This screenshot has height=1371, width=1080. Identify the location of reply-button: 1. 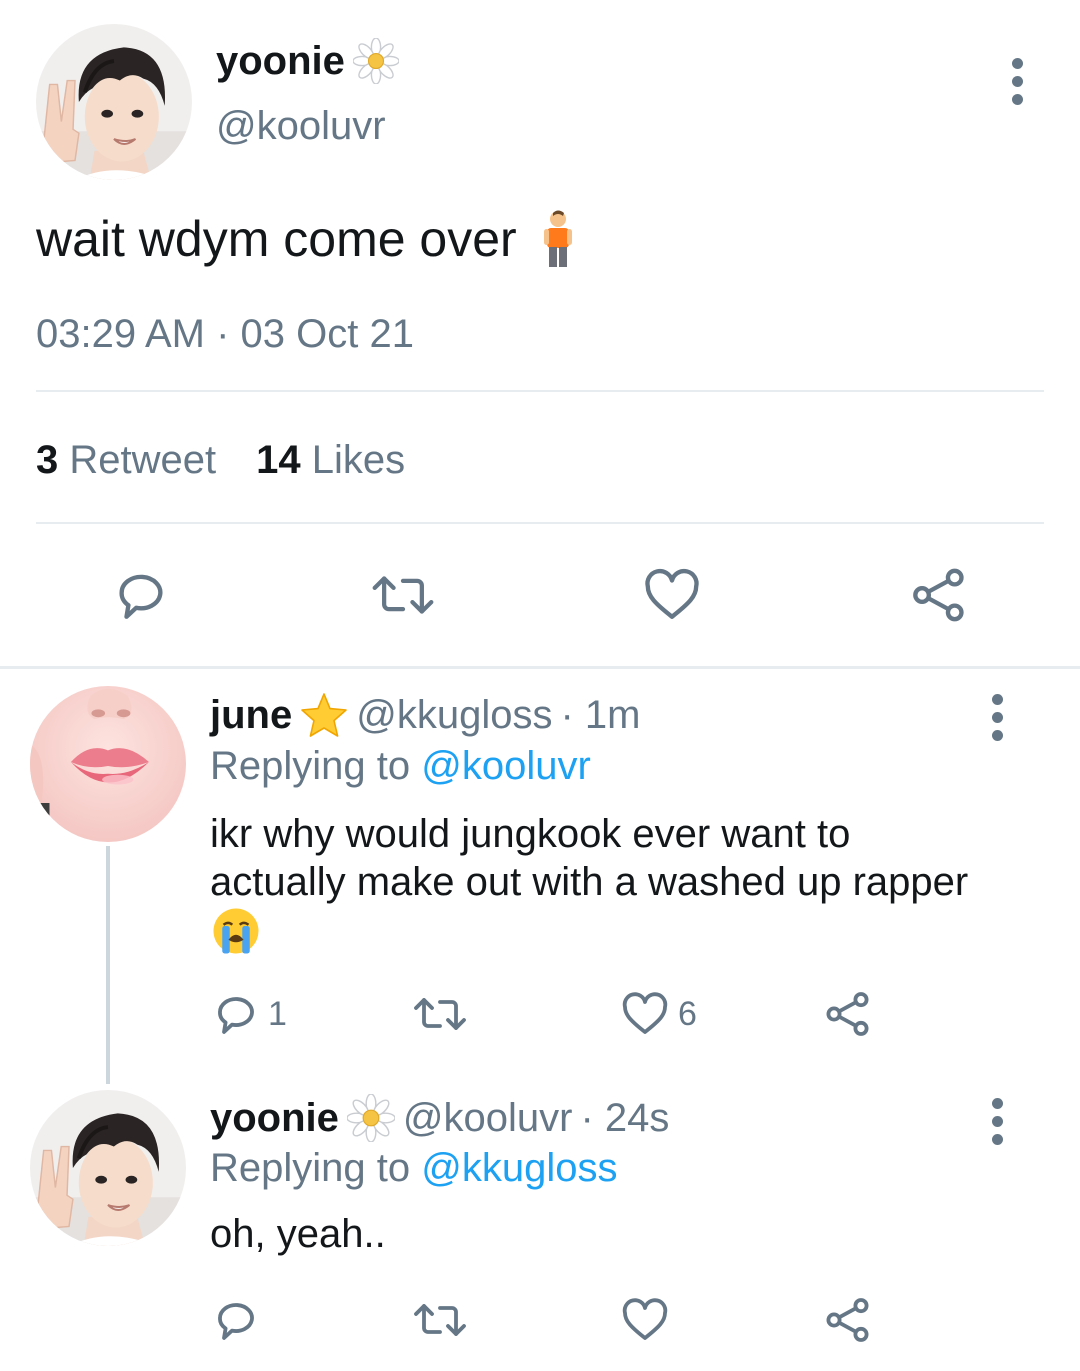
(249, 1014).